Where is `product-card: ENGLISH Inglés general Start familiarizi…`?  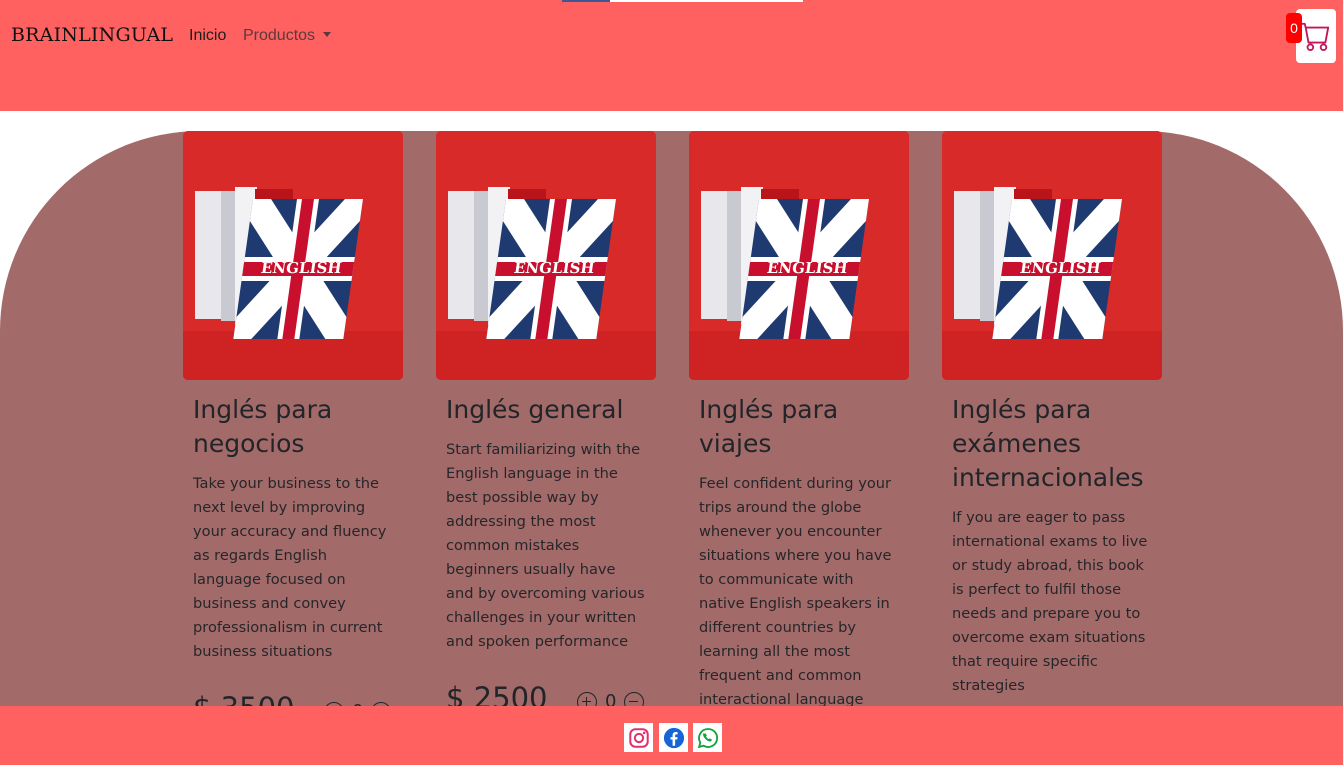 product-card: ENGLISH Inglés general Start familiarizi… is located at coordinates (546, 428).